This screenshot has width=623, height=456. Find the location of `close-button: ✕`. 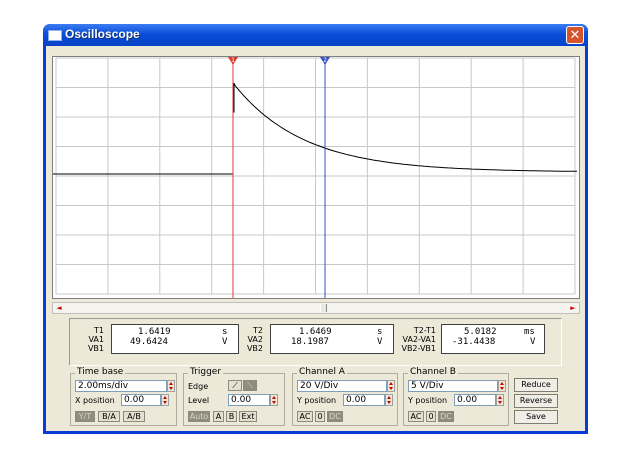

close-button: ✕ is located at coordinates (575, 35).